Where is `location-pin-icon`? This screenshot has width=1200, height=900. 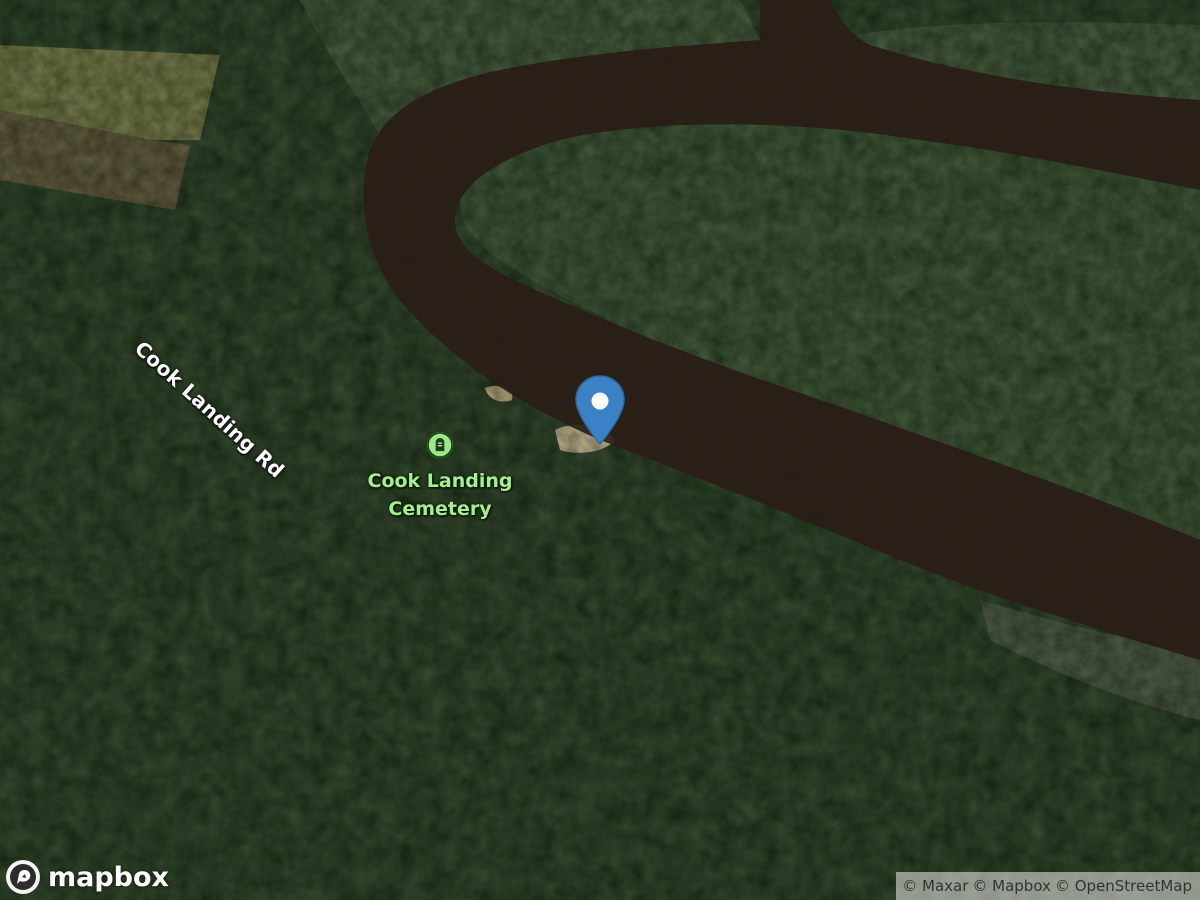
location-pin-icon is located at coordinates (600, 410).